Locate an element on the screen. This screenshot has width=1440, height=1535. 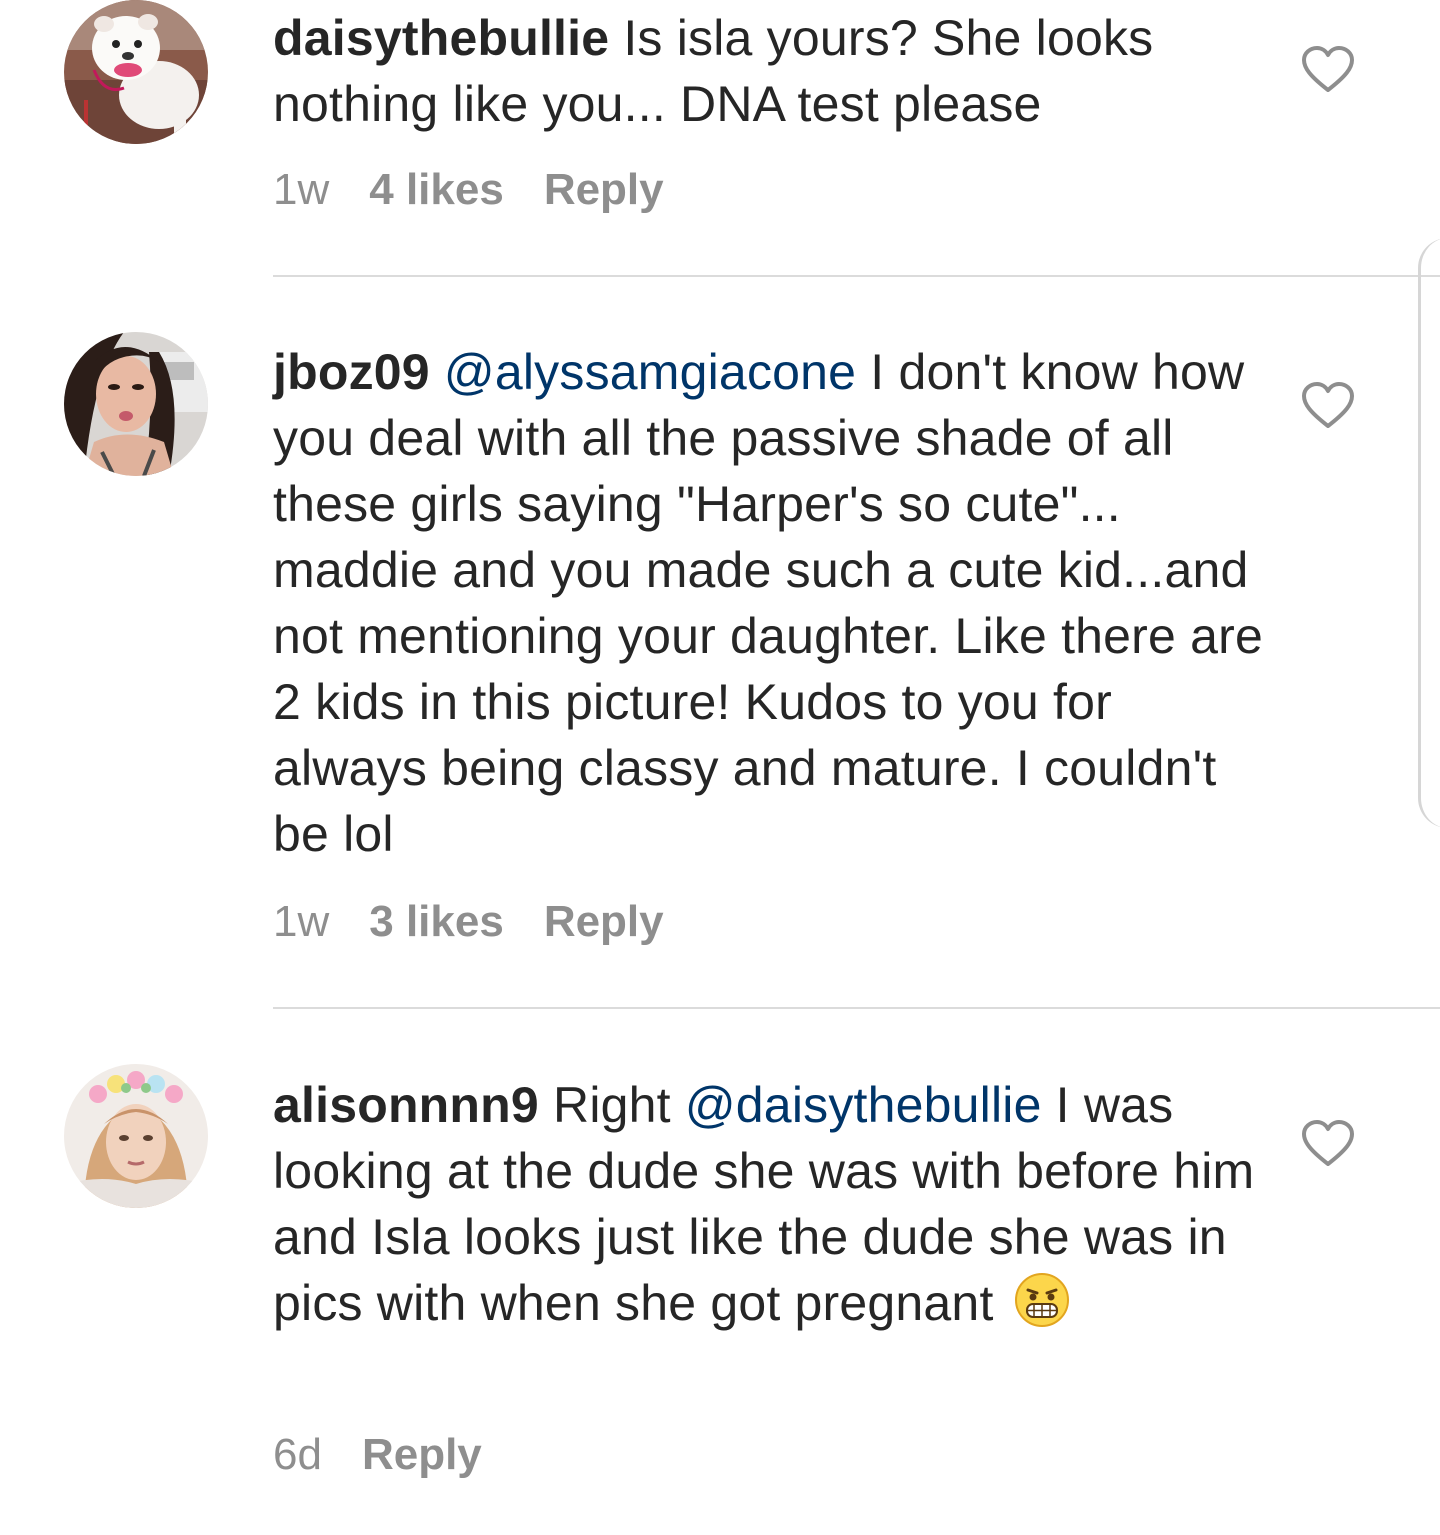
comment-likes: 4 likes is located at coordinates (436, 189).